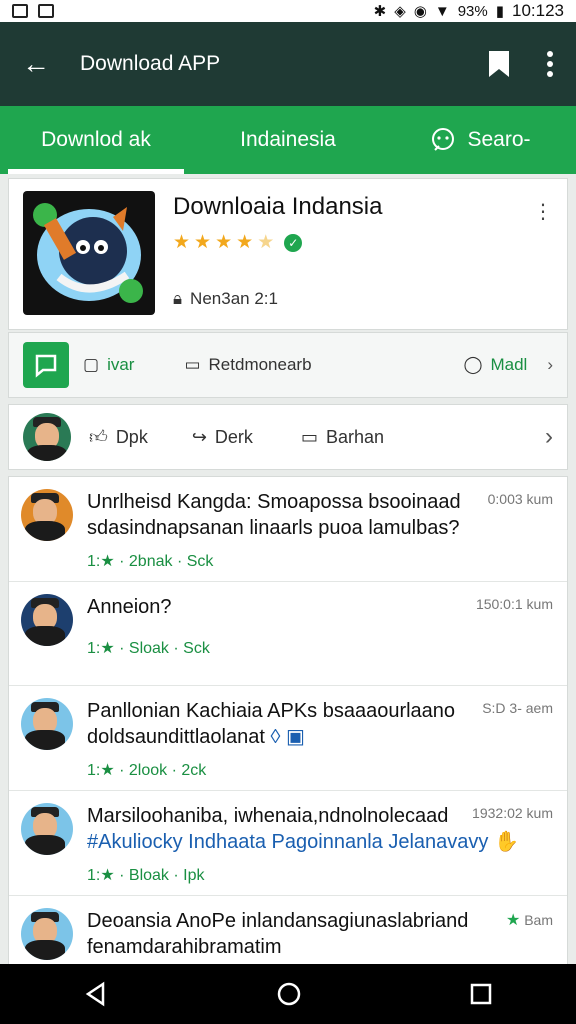 The image size is (576, 1024). I want to click on sync-icon: ◉, so click(420, 11).